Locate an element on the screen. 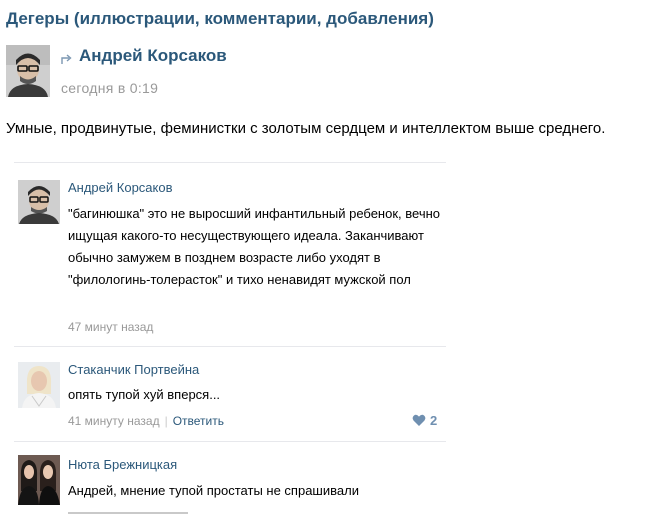 This screenshot has width=648, height=516. comment-author: Стаканчик Портвейна is located at coordinates (133, 369).